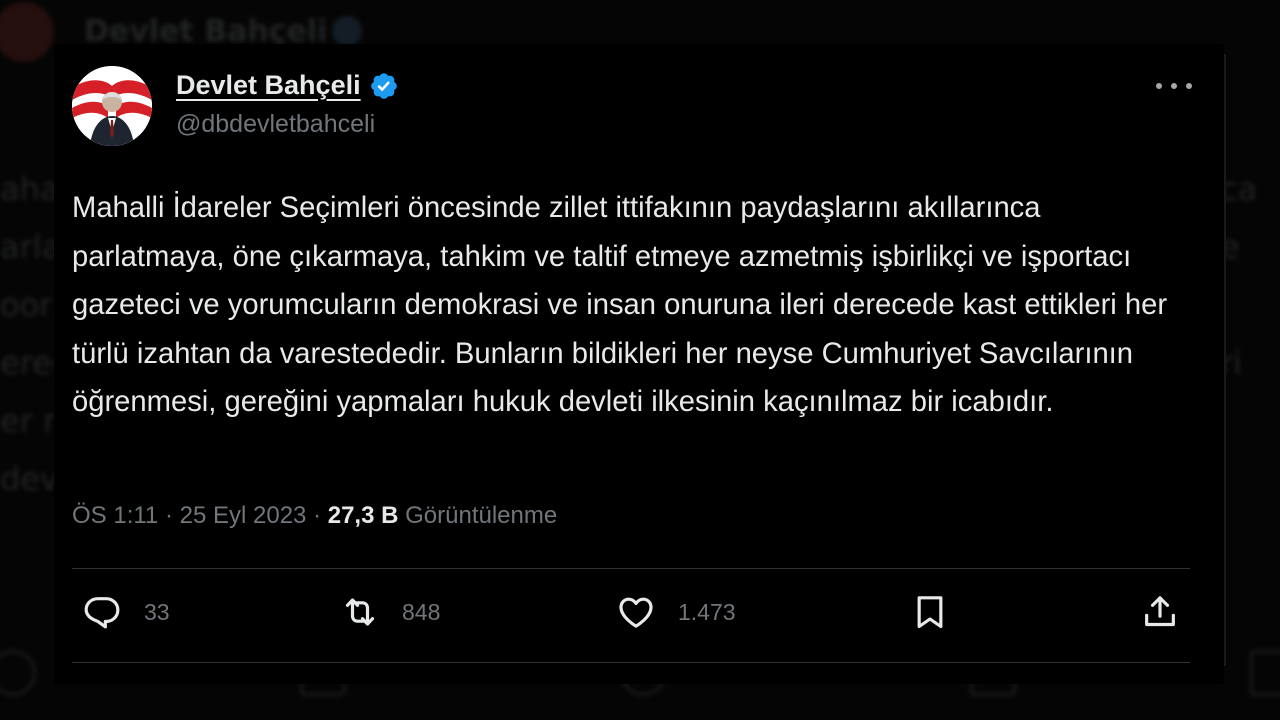  Describe the element at coordinates (1239, 189) in the screenshot. I see `background-fragment: ca` at that location.